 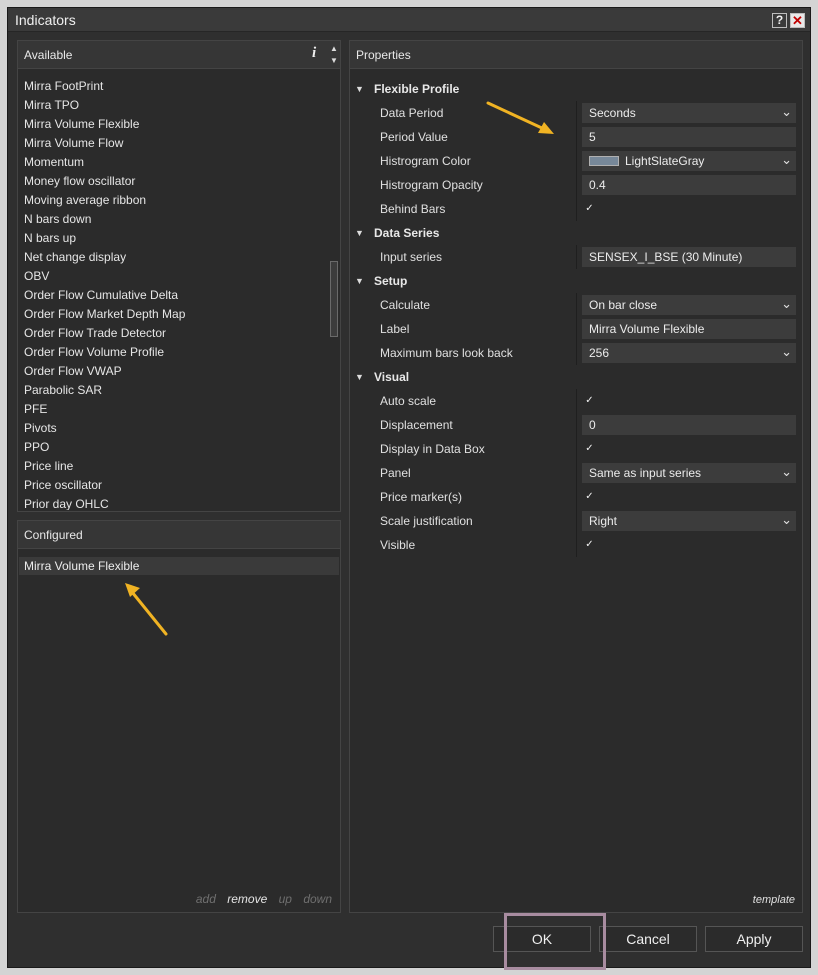 I want to click on property-row: Input series SENSEX_I_BSE (30 Minute), so click(x=576, y=257).